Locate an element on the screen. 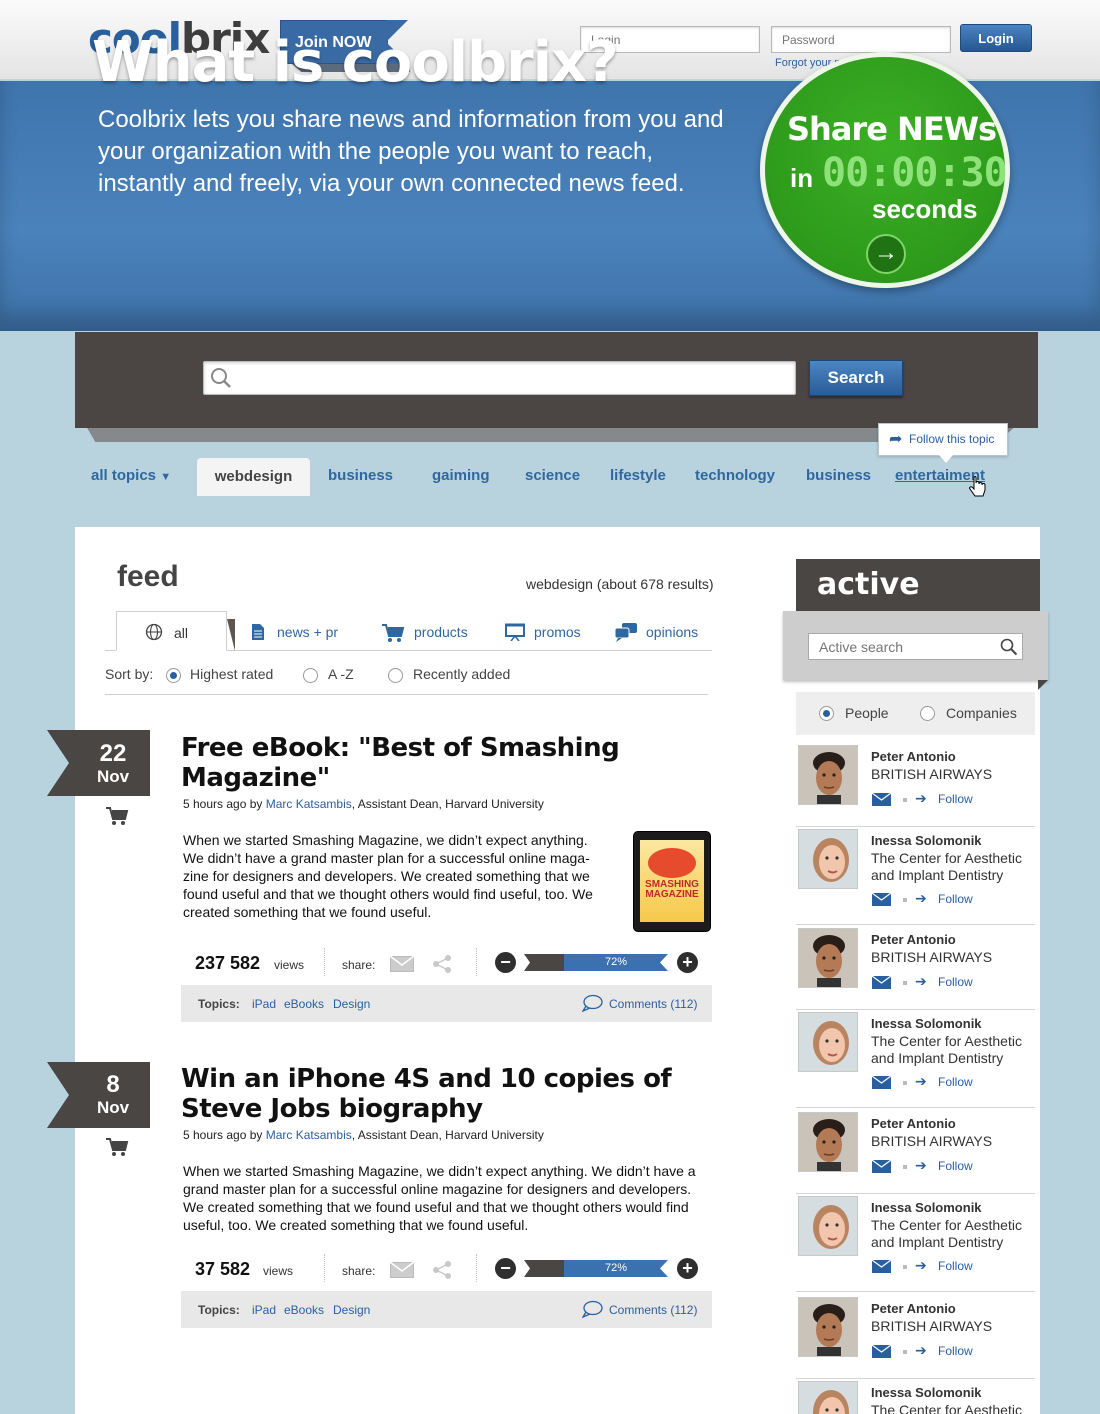  all-topics-dropdown: all topics ▼ is located at coordinates (131, 475).